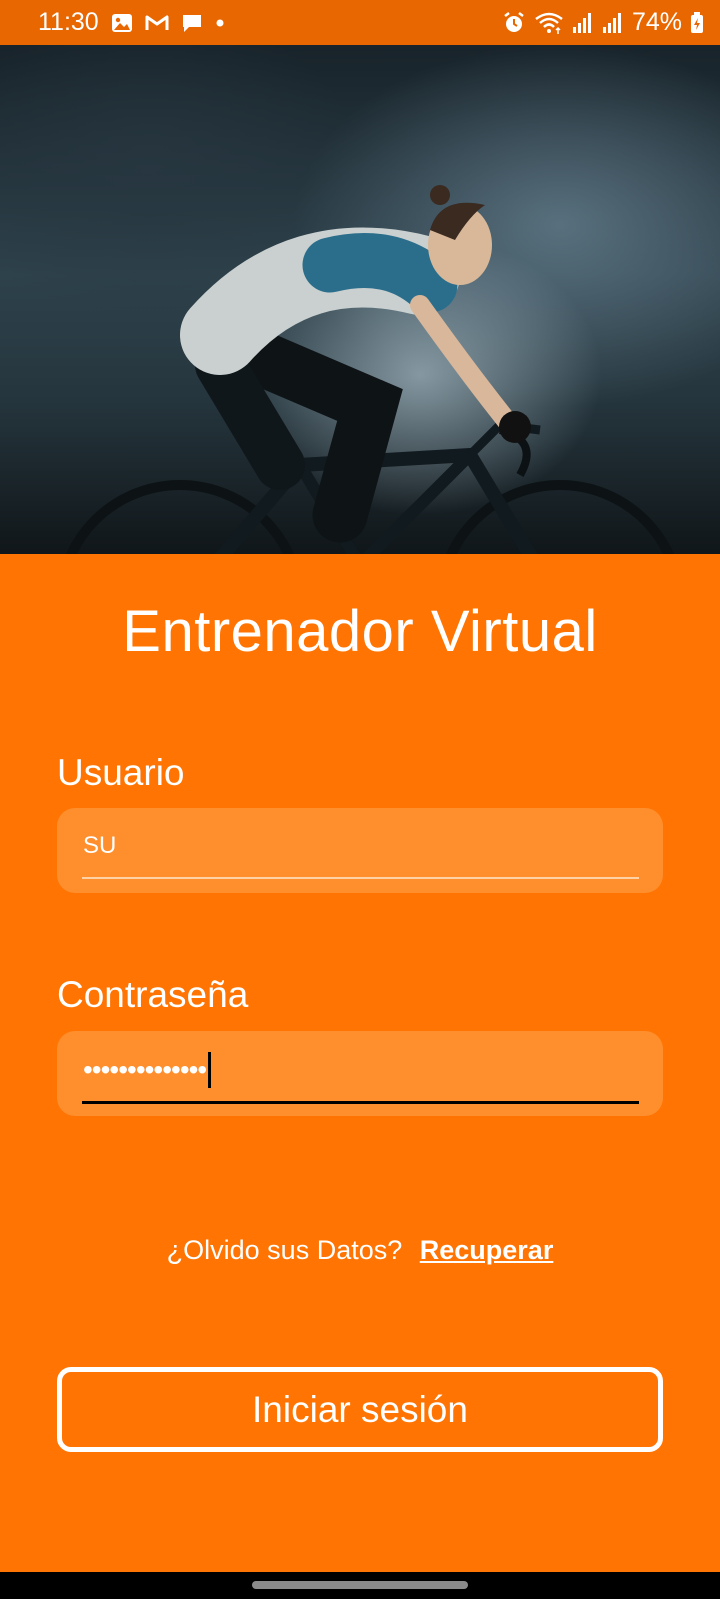 This screenshot has width=720, height=1599. What do you see at coordinates (145, 1069) in the screenshot?
I see `password-masked: ••••••••••••••` at bounding box center [145, 1069].